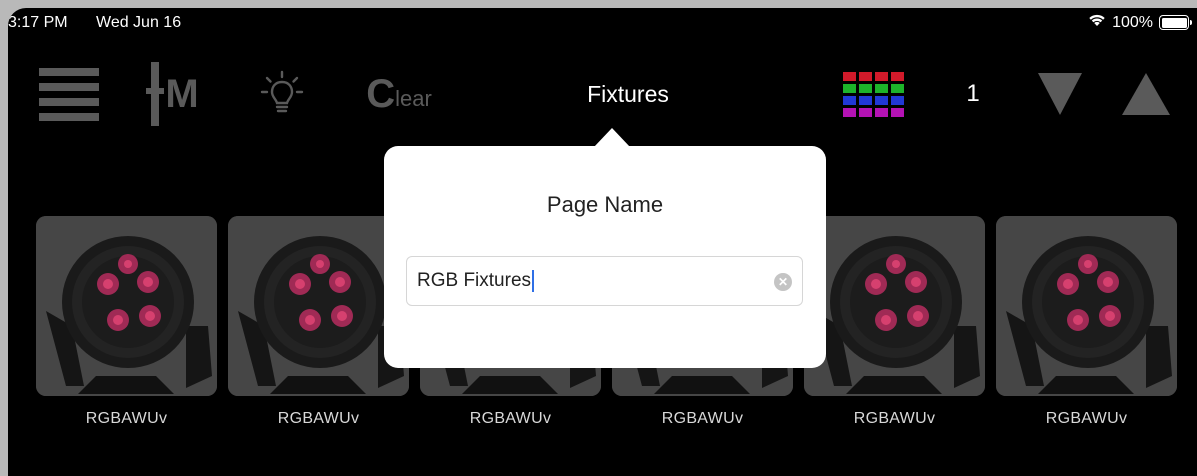 The image size is (1197, 476). Describe the element at coordinates (413, 98) in the screenshot. I see `clear-label-rest: lear` at that location.